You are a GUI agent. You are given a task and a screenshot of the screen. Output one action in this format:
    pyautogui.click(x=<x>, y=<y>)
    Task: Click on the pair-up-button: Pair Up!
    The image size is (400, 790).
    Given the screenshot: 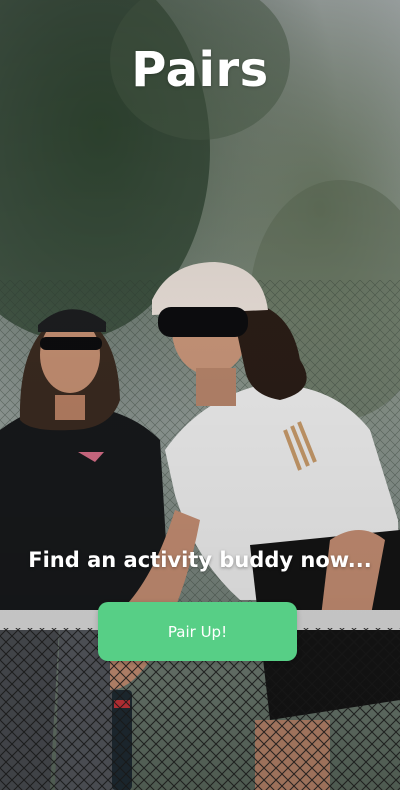 What is the action you would take?
    pyautogui.click(x=197, y=631)
    